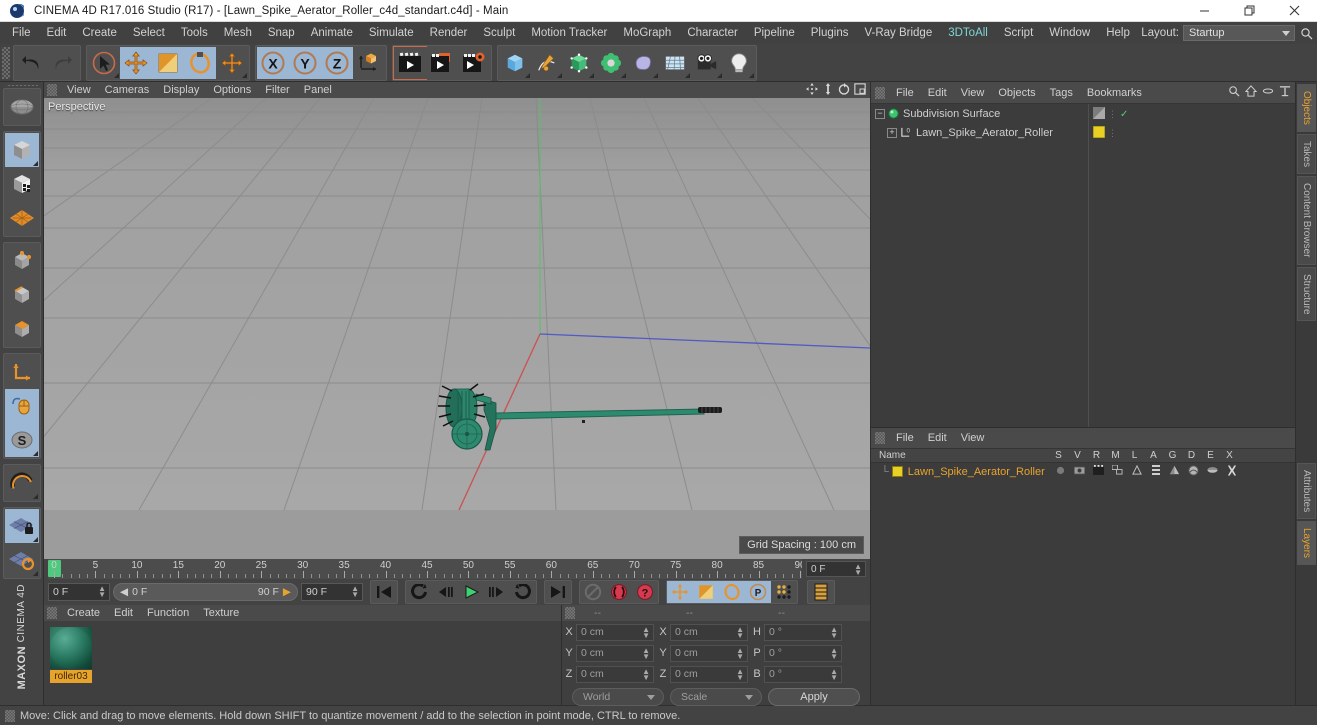 This screenshot has width=1317, height=725. I want to click on tab-objects: Objects, so click(1306, 108).